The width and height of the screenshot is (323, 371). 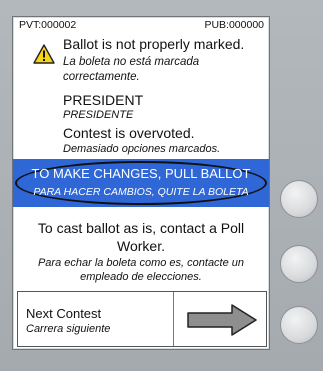 What do you see at coordinates (103, 100) in the screenshot?
I see `contest-name: PRESIDENT` at bounding box center [103, 100].